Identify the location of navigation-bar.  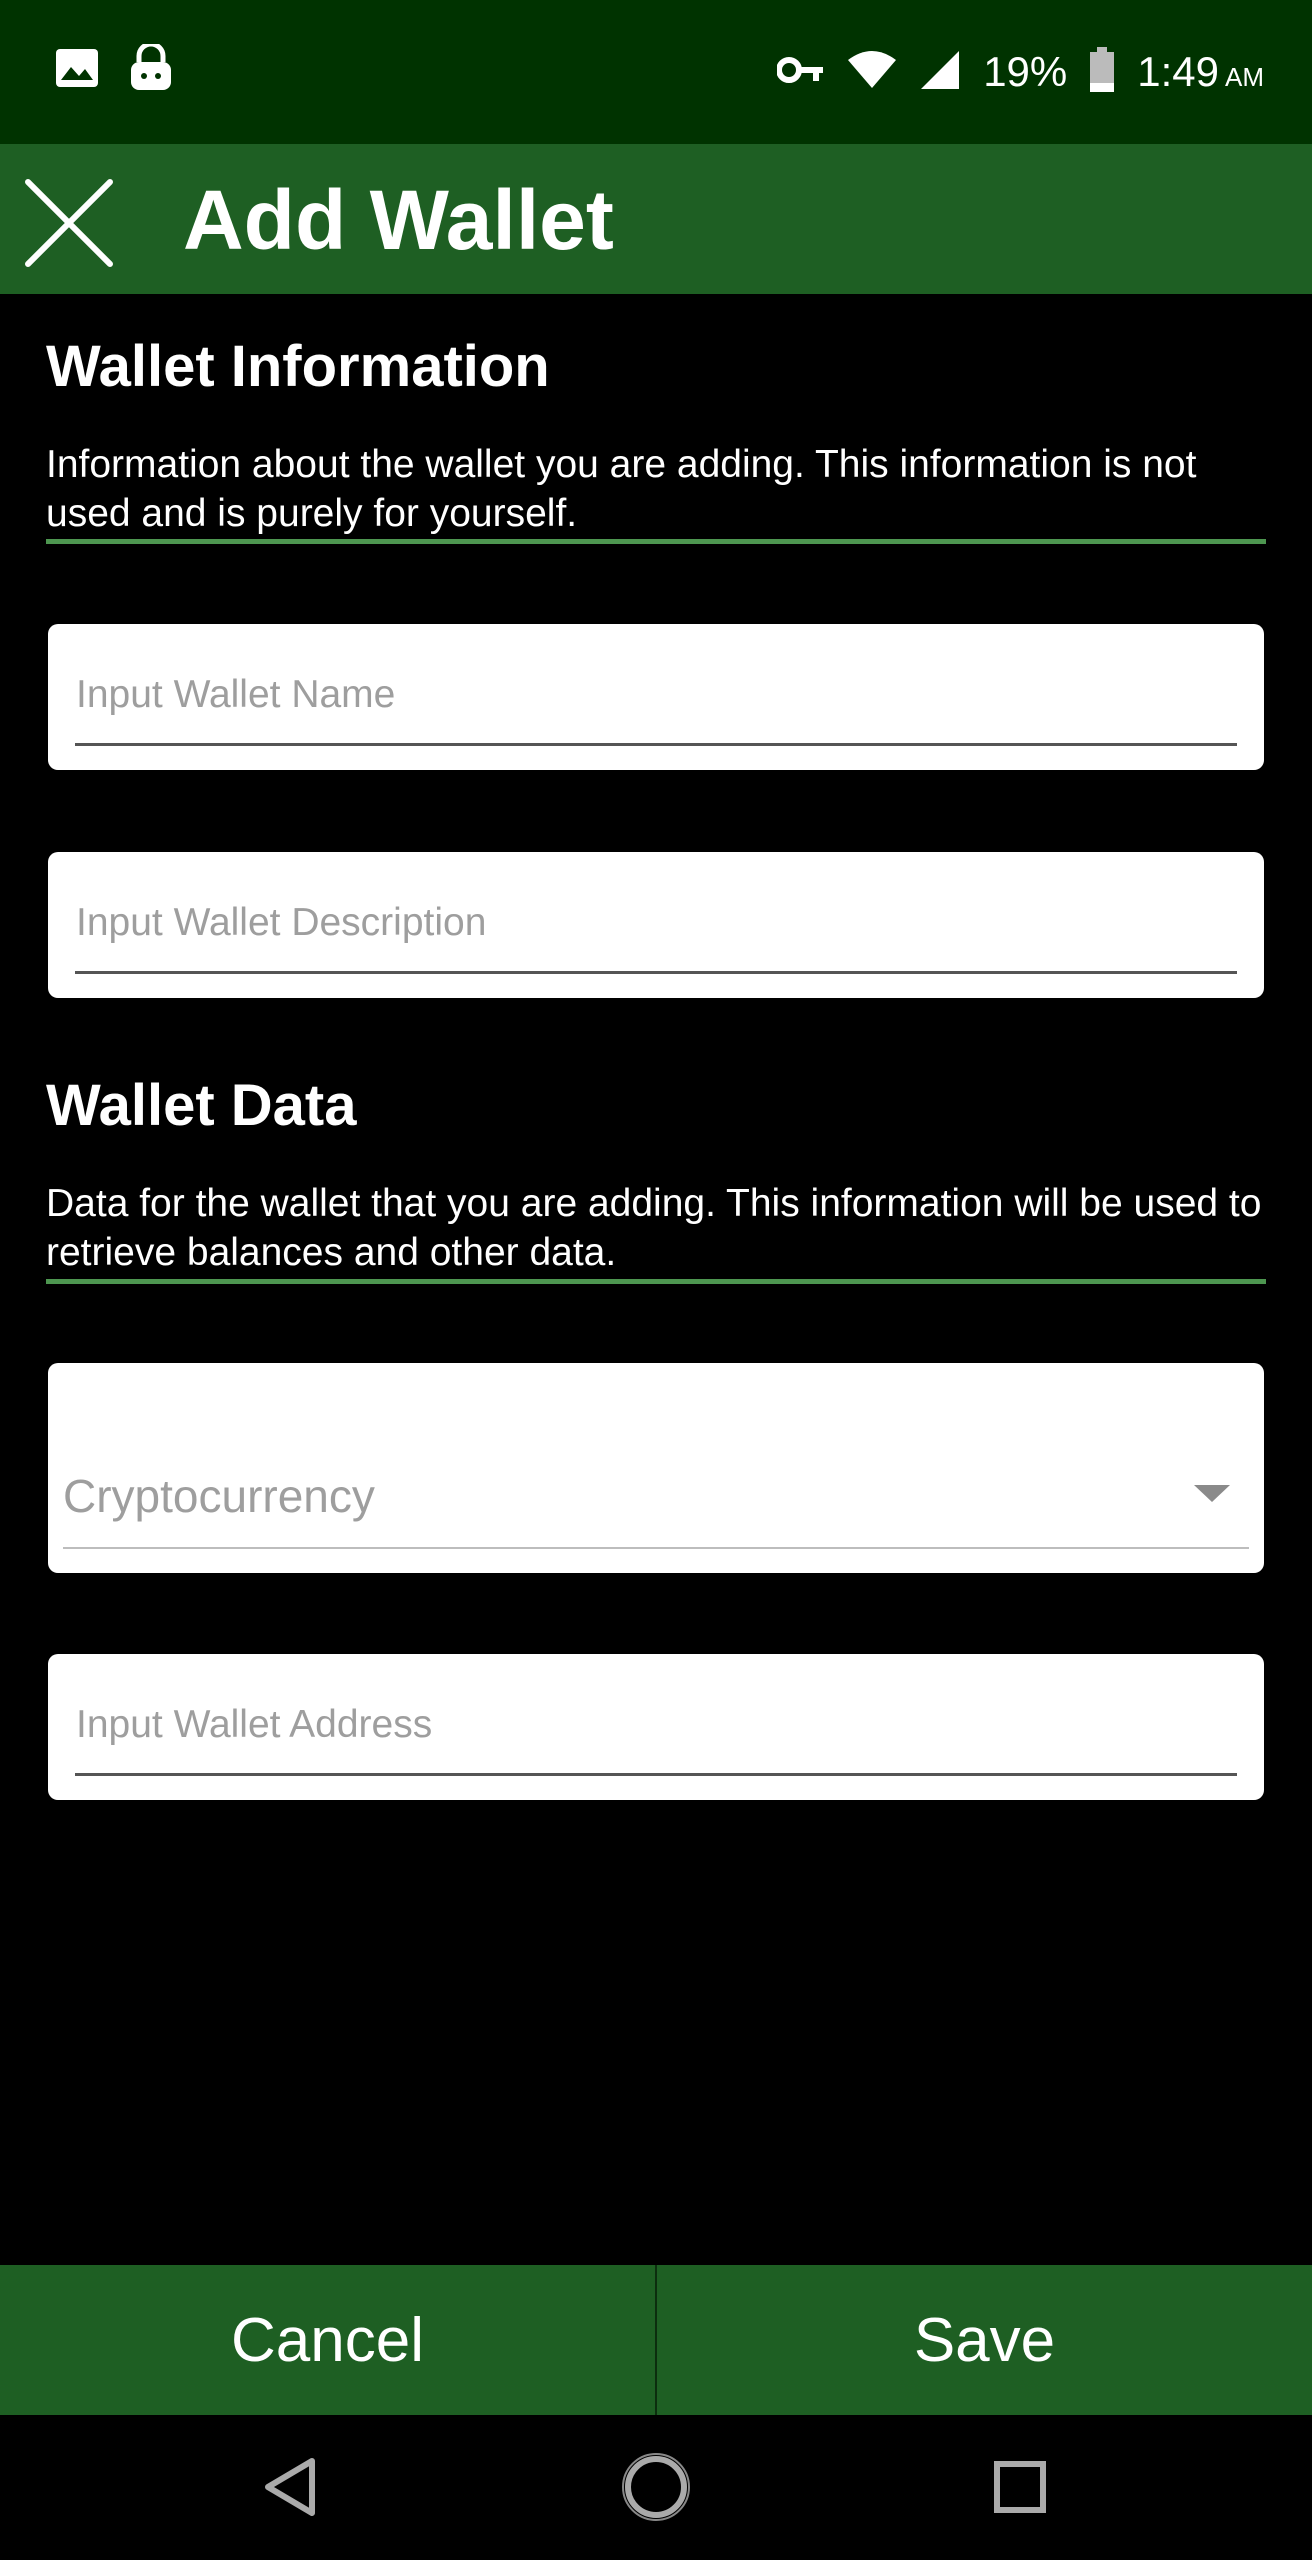
(656, 2487).